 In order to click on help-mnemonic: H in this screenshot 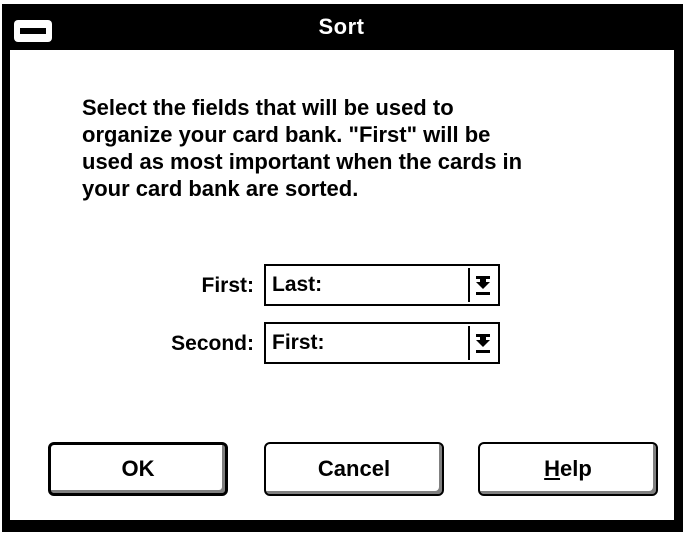, I will do `click(552, 468)`.